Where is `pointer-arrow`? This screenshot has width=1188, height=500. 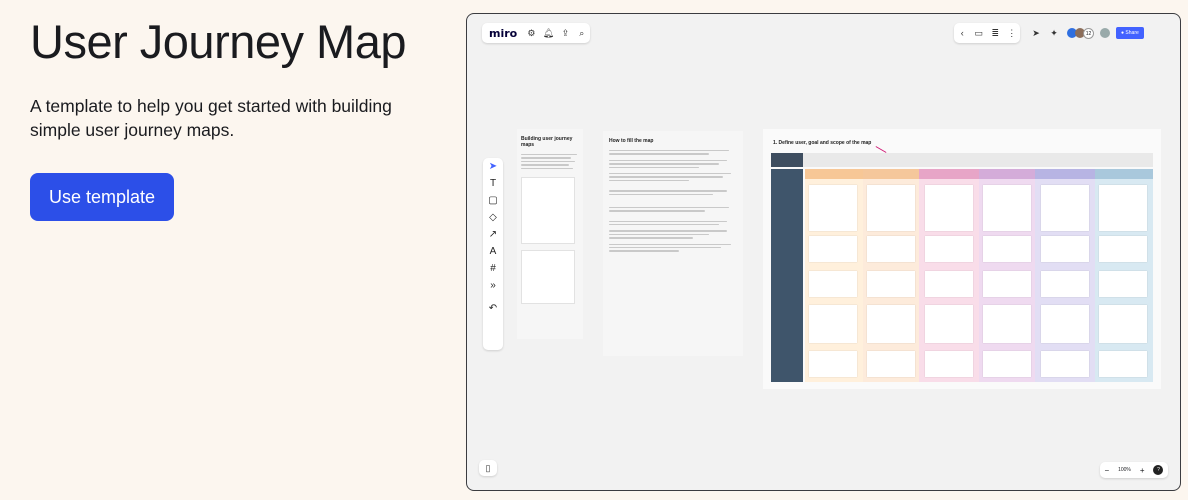
pointer-arrow is located at coordinates (881, 149).